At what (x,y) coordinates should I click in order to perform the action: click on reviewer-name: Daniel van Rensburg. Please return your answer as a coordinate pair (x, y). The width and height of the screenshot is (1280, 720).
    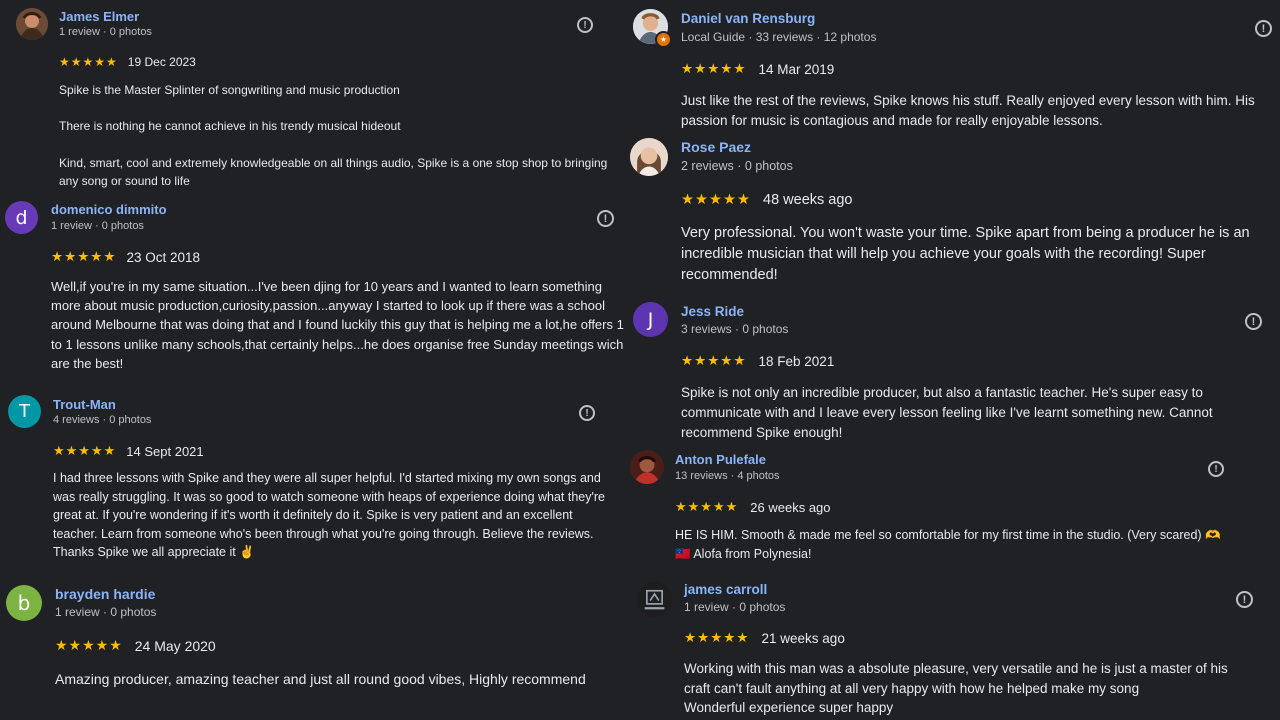
    Looking at the image, I should click on (748, 18).